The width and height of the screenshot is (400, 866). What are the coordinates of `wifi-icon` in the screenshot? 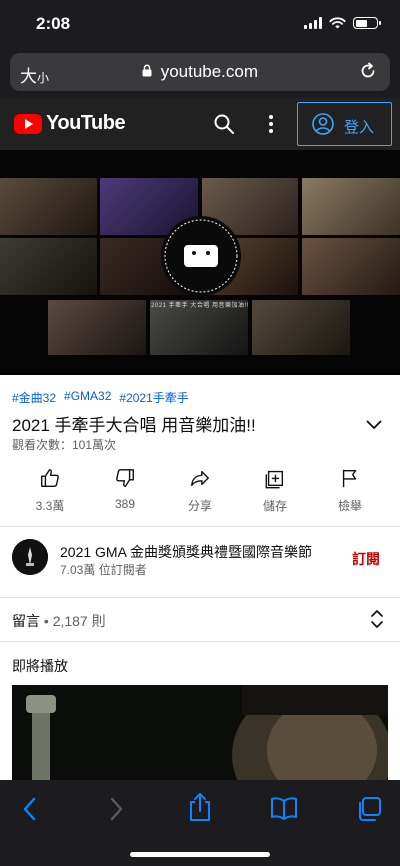 It's located at (337, 23).